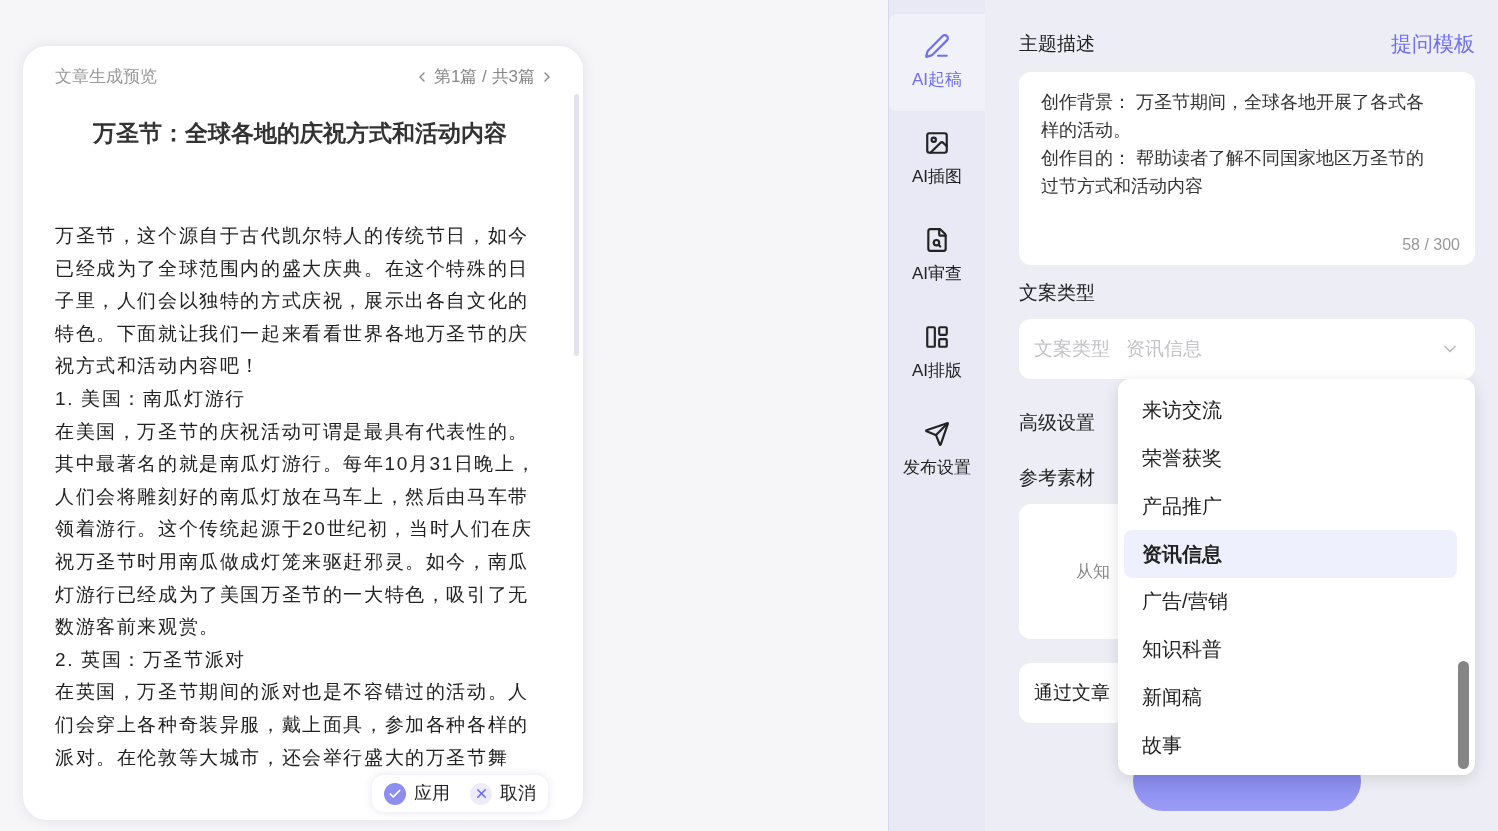 Image resolution: width=1498 pixels, height=831 pixels. What do you see at coordinates (1290, 745) in the screenshot?
I see `dropdown-option: 故事` at bounding box center [1290, 745].